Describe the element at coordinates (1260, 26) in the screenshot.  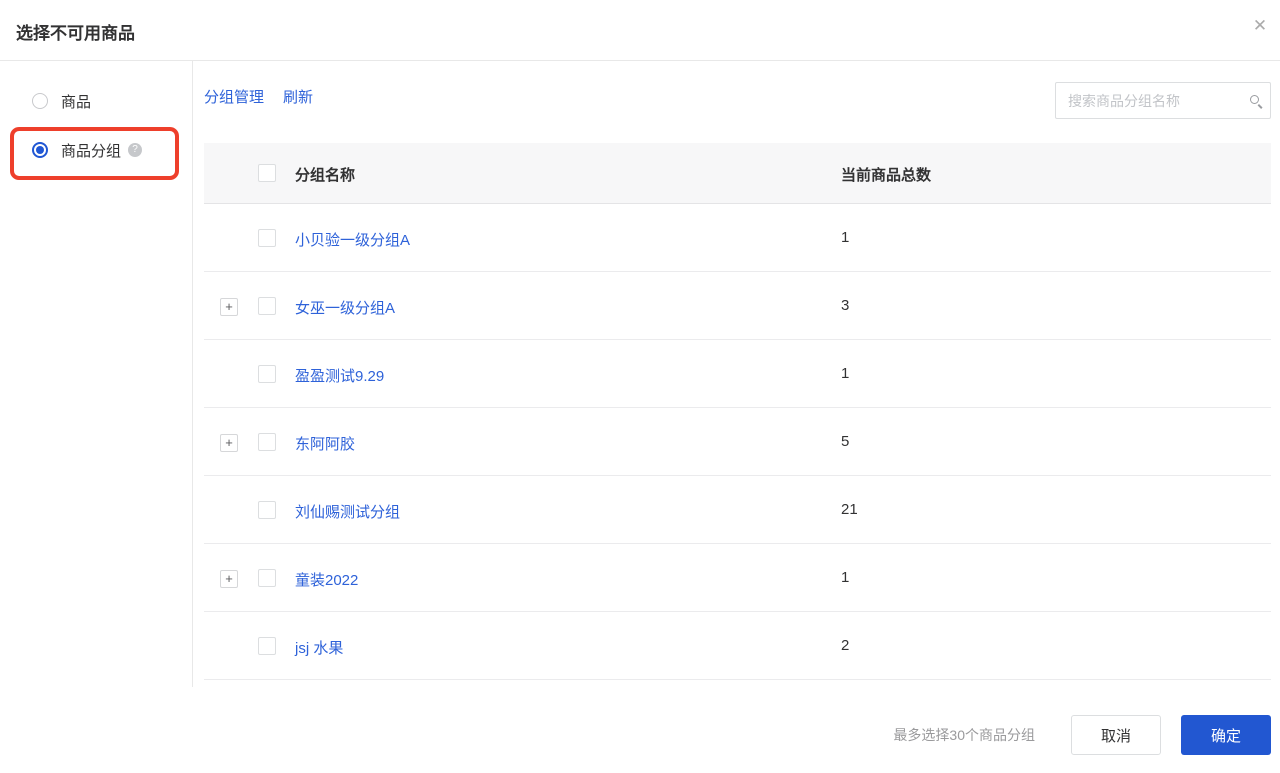
I see `close-icon: ✕` at that location.